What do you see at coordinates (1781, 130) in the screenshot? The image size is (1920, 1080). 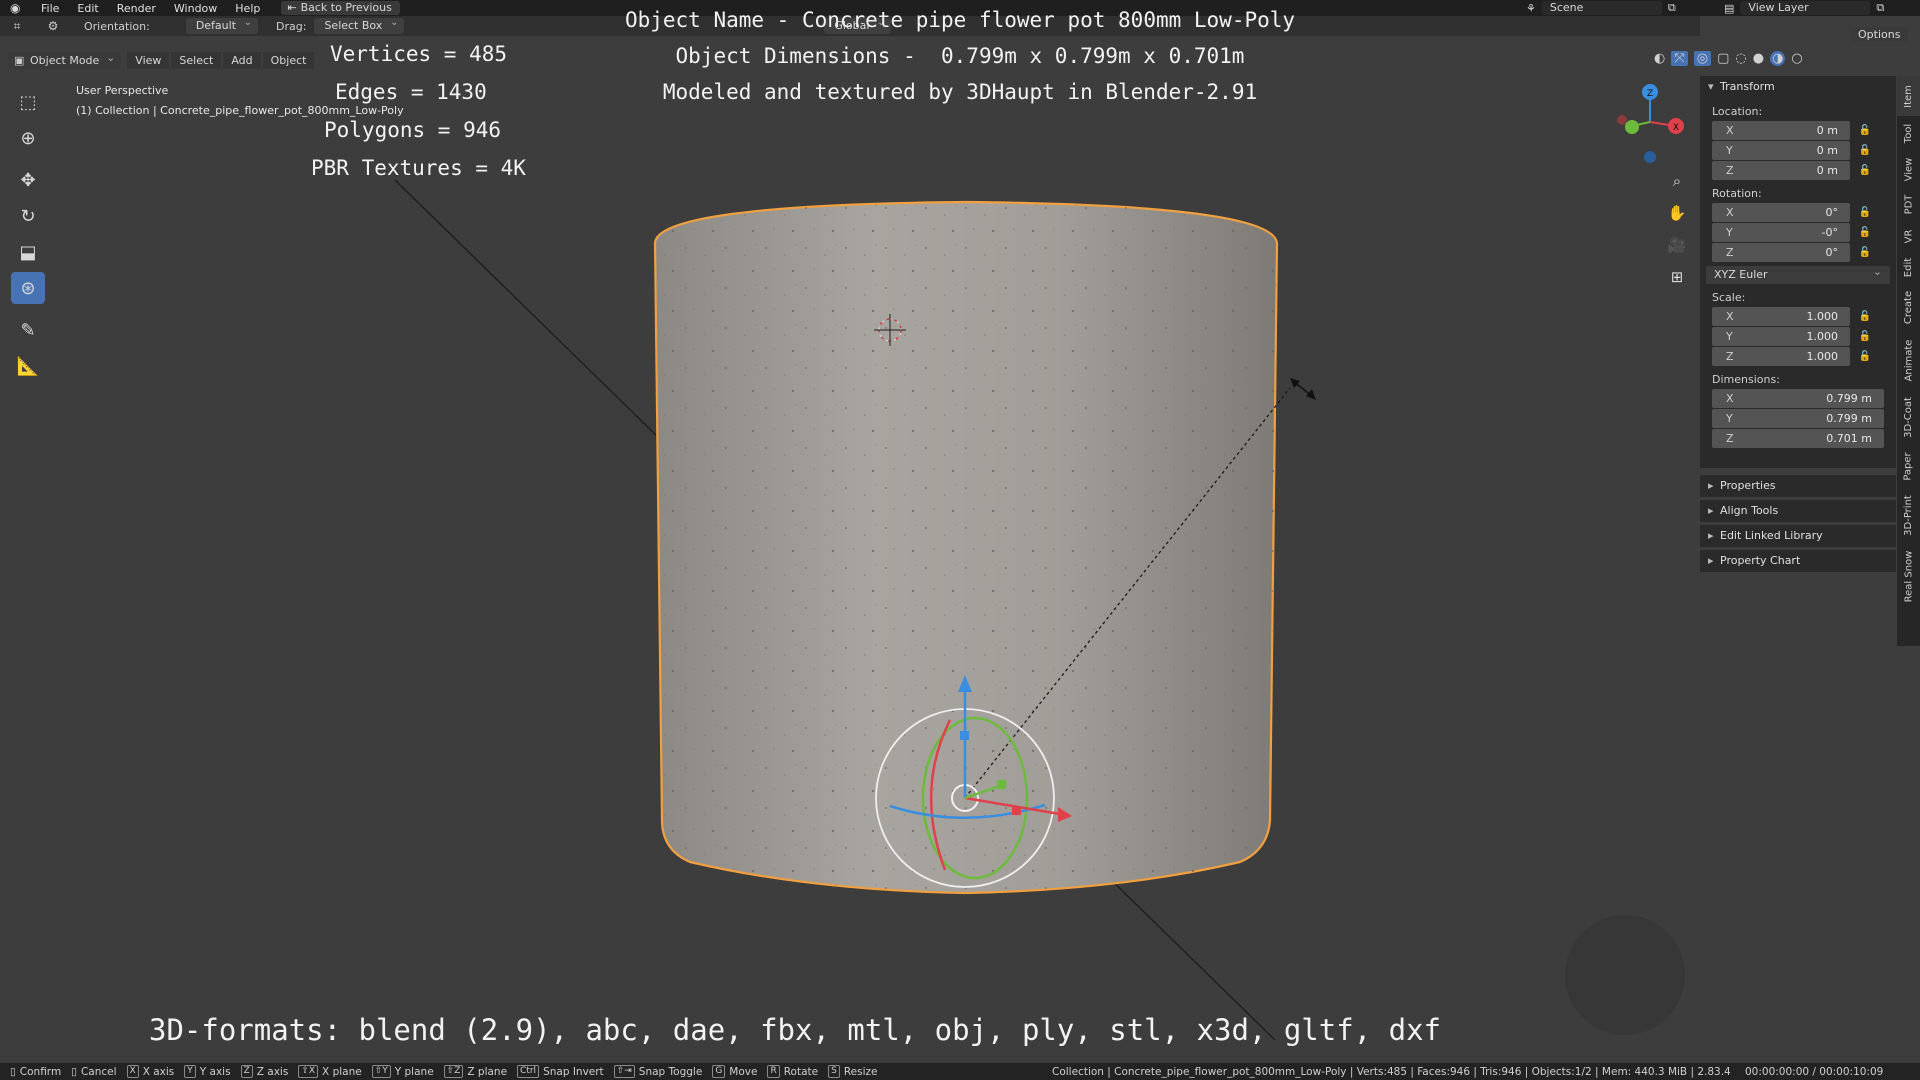 I see `location-x-field: X 0 m` at bounding box center [1781, 130].